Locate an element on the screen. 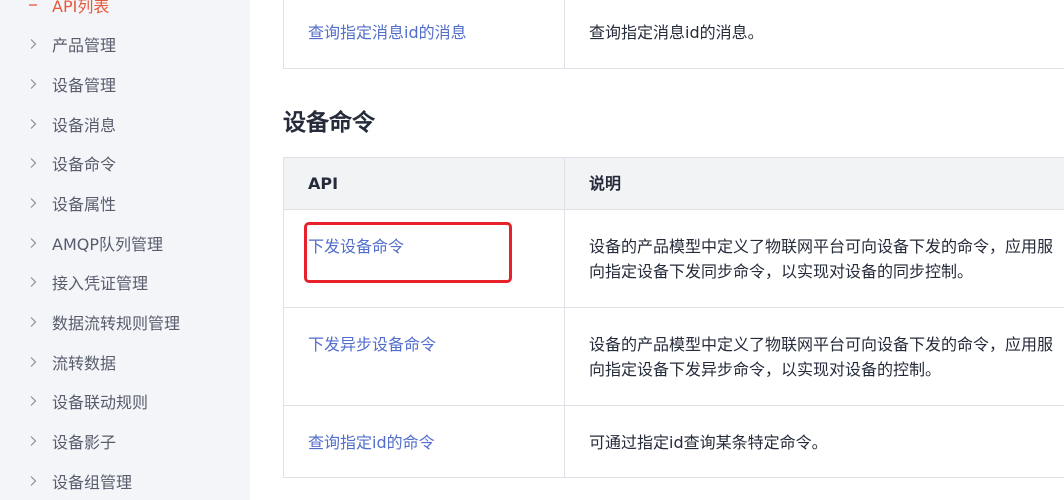  sidebar-item-label: 设备影子 is located at coordinates (84, 443).